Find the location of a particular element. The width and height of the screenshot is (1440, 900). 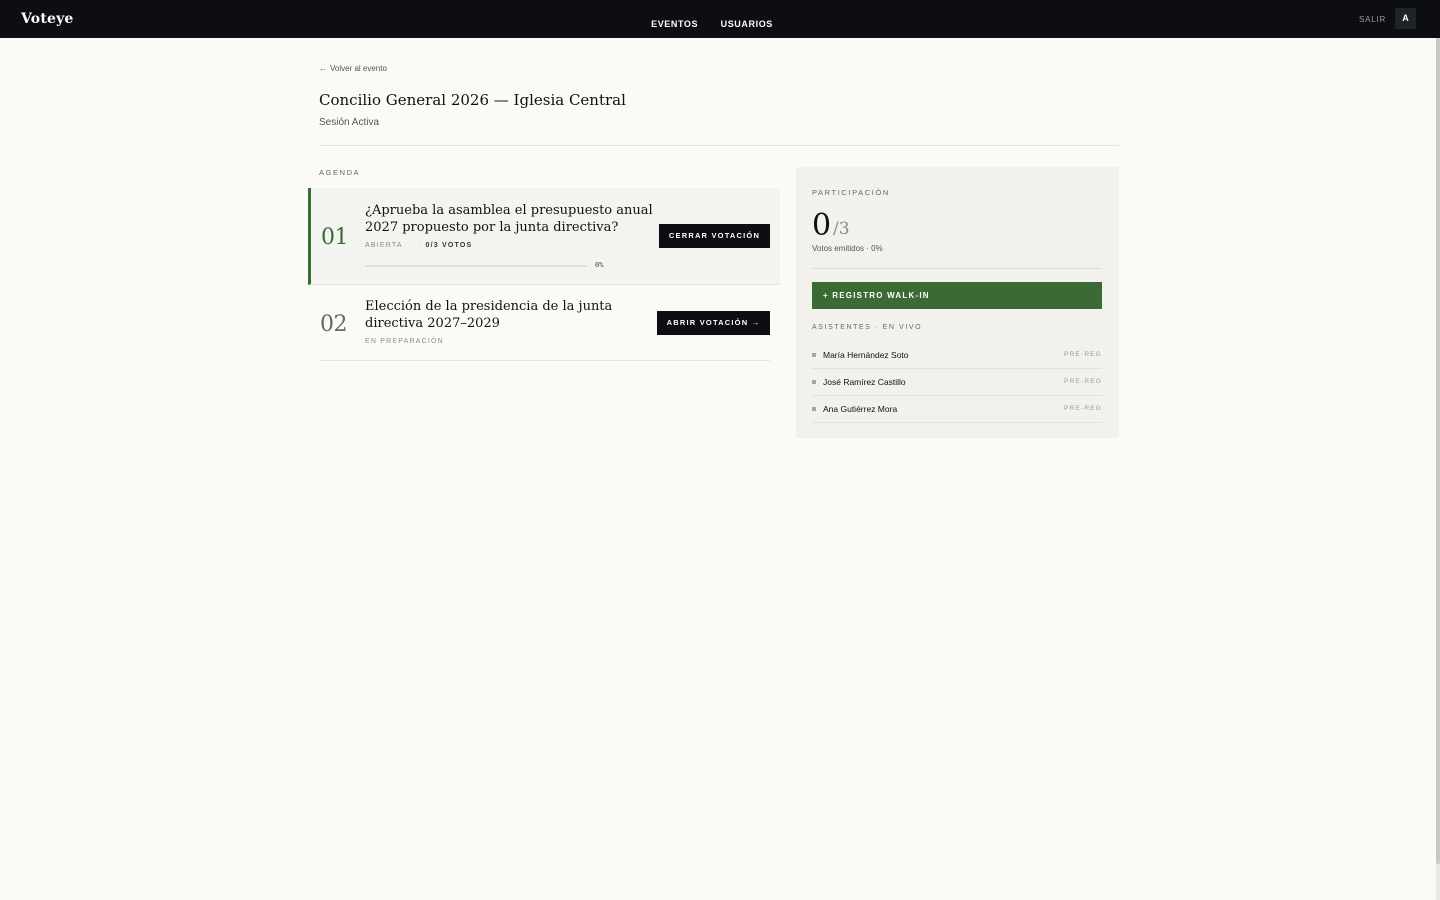

vote-count: · 0/3 VOTOS is located at coordinates (445, 245).